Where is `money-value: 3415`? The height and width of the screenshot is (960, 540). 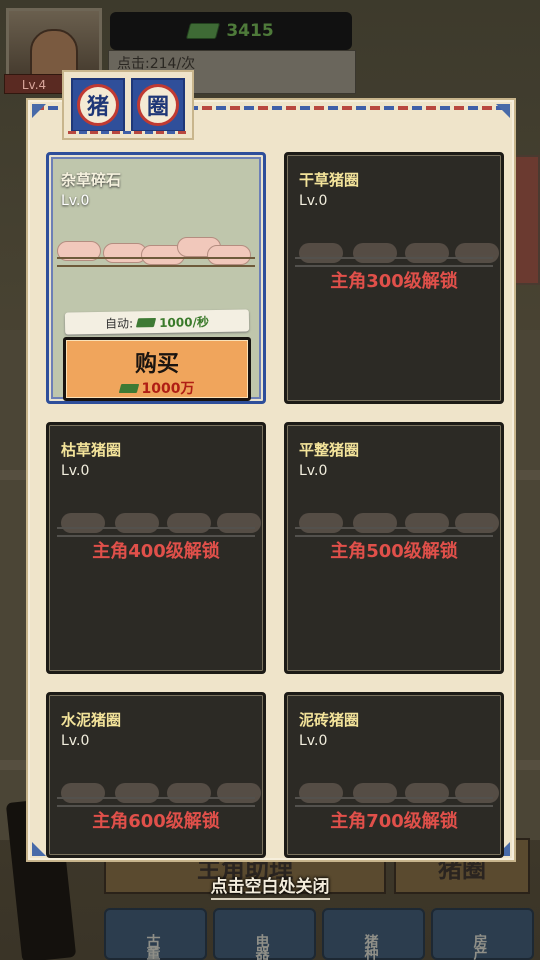
money-value: 3415 is located at coordinates (250, 31).